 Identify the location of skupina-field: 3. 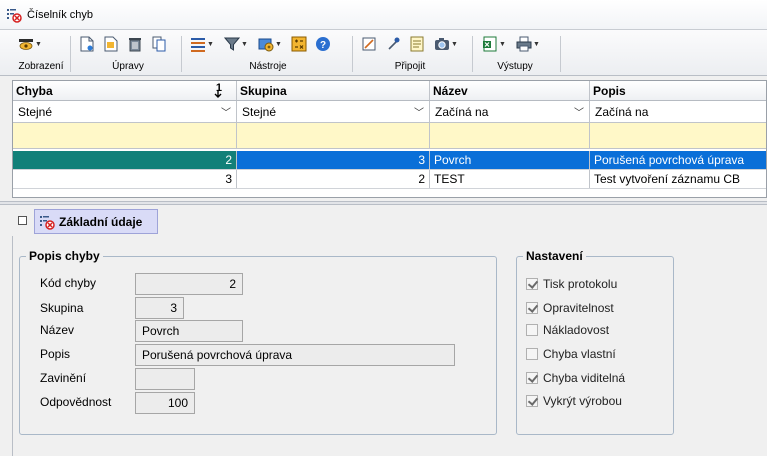
(159, 308).